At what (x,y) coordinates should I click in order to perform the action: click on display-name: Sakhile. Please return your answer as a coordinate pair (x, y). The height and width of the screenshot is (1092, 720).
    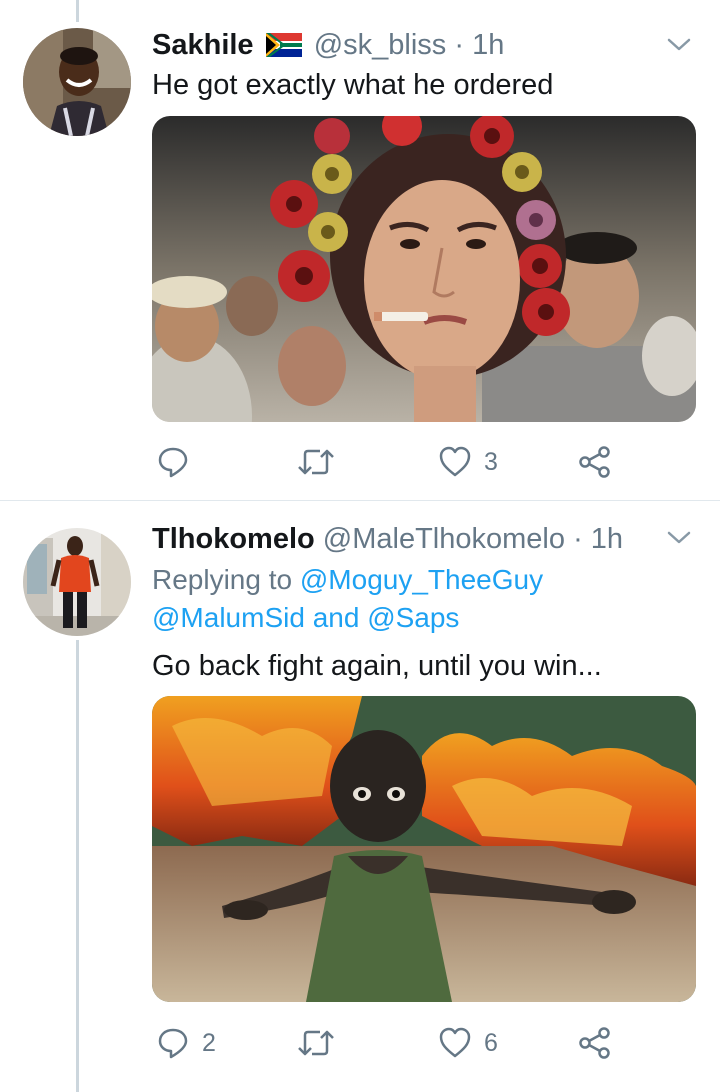
    Looking at the image, I should click on (203, 45).